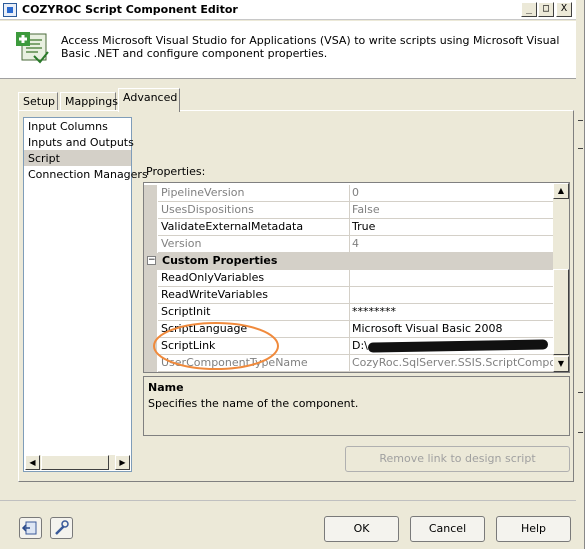 The height and width of the screenshot is (549, 585). I want to click on property-value: False, so click(452, 210).